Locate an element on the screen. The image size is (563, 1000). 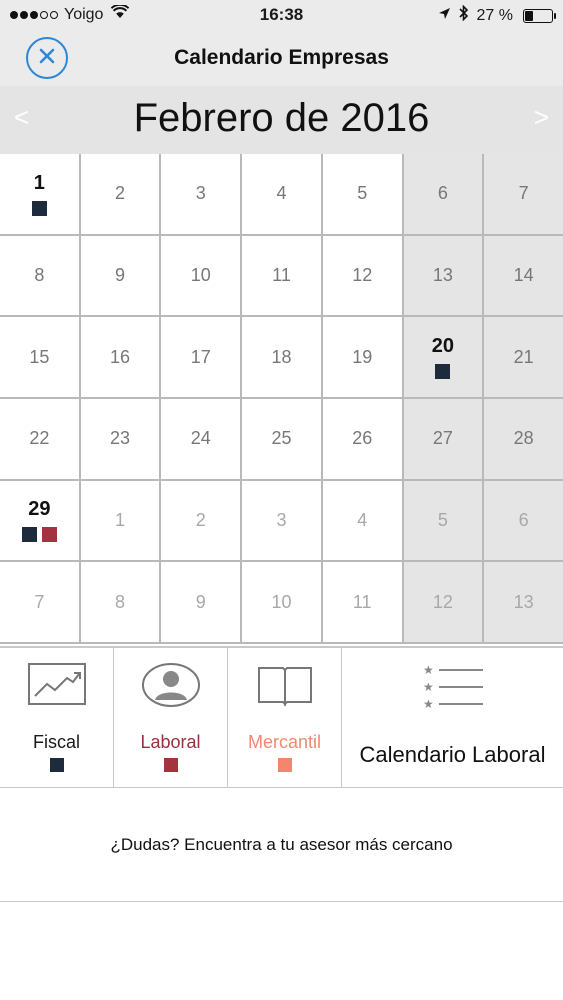
calendar-day-cell: 25 is located at coordinates (281, 438).